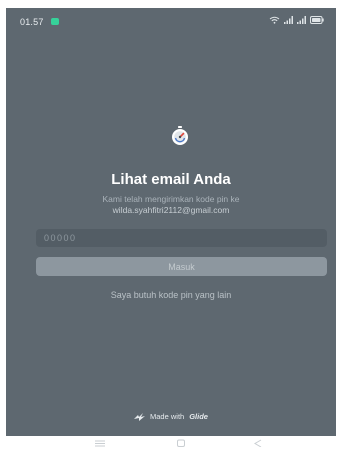 Image resolution: width=343 pixels, height=449 pixels. Describe the element at coordinates (140, 416) in the screenshot. I see `glide-bolt-icon` at that location.